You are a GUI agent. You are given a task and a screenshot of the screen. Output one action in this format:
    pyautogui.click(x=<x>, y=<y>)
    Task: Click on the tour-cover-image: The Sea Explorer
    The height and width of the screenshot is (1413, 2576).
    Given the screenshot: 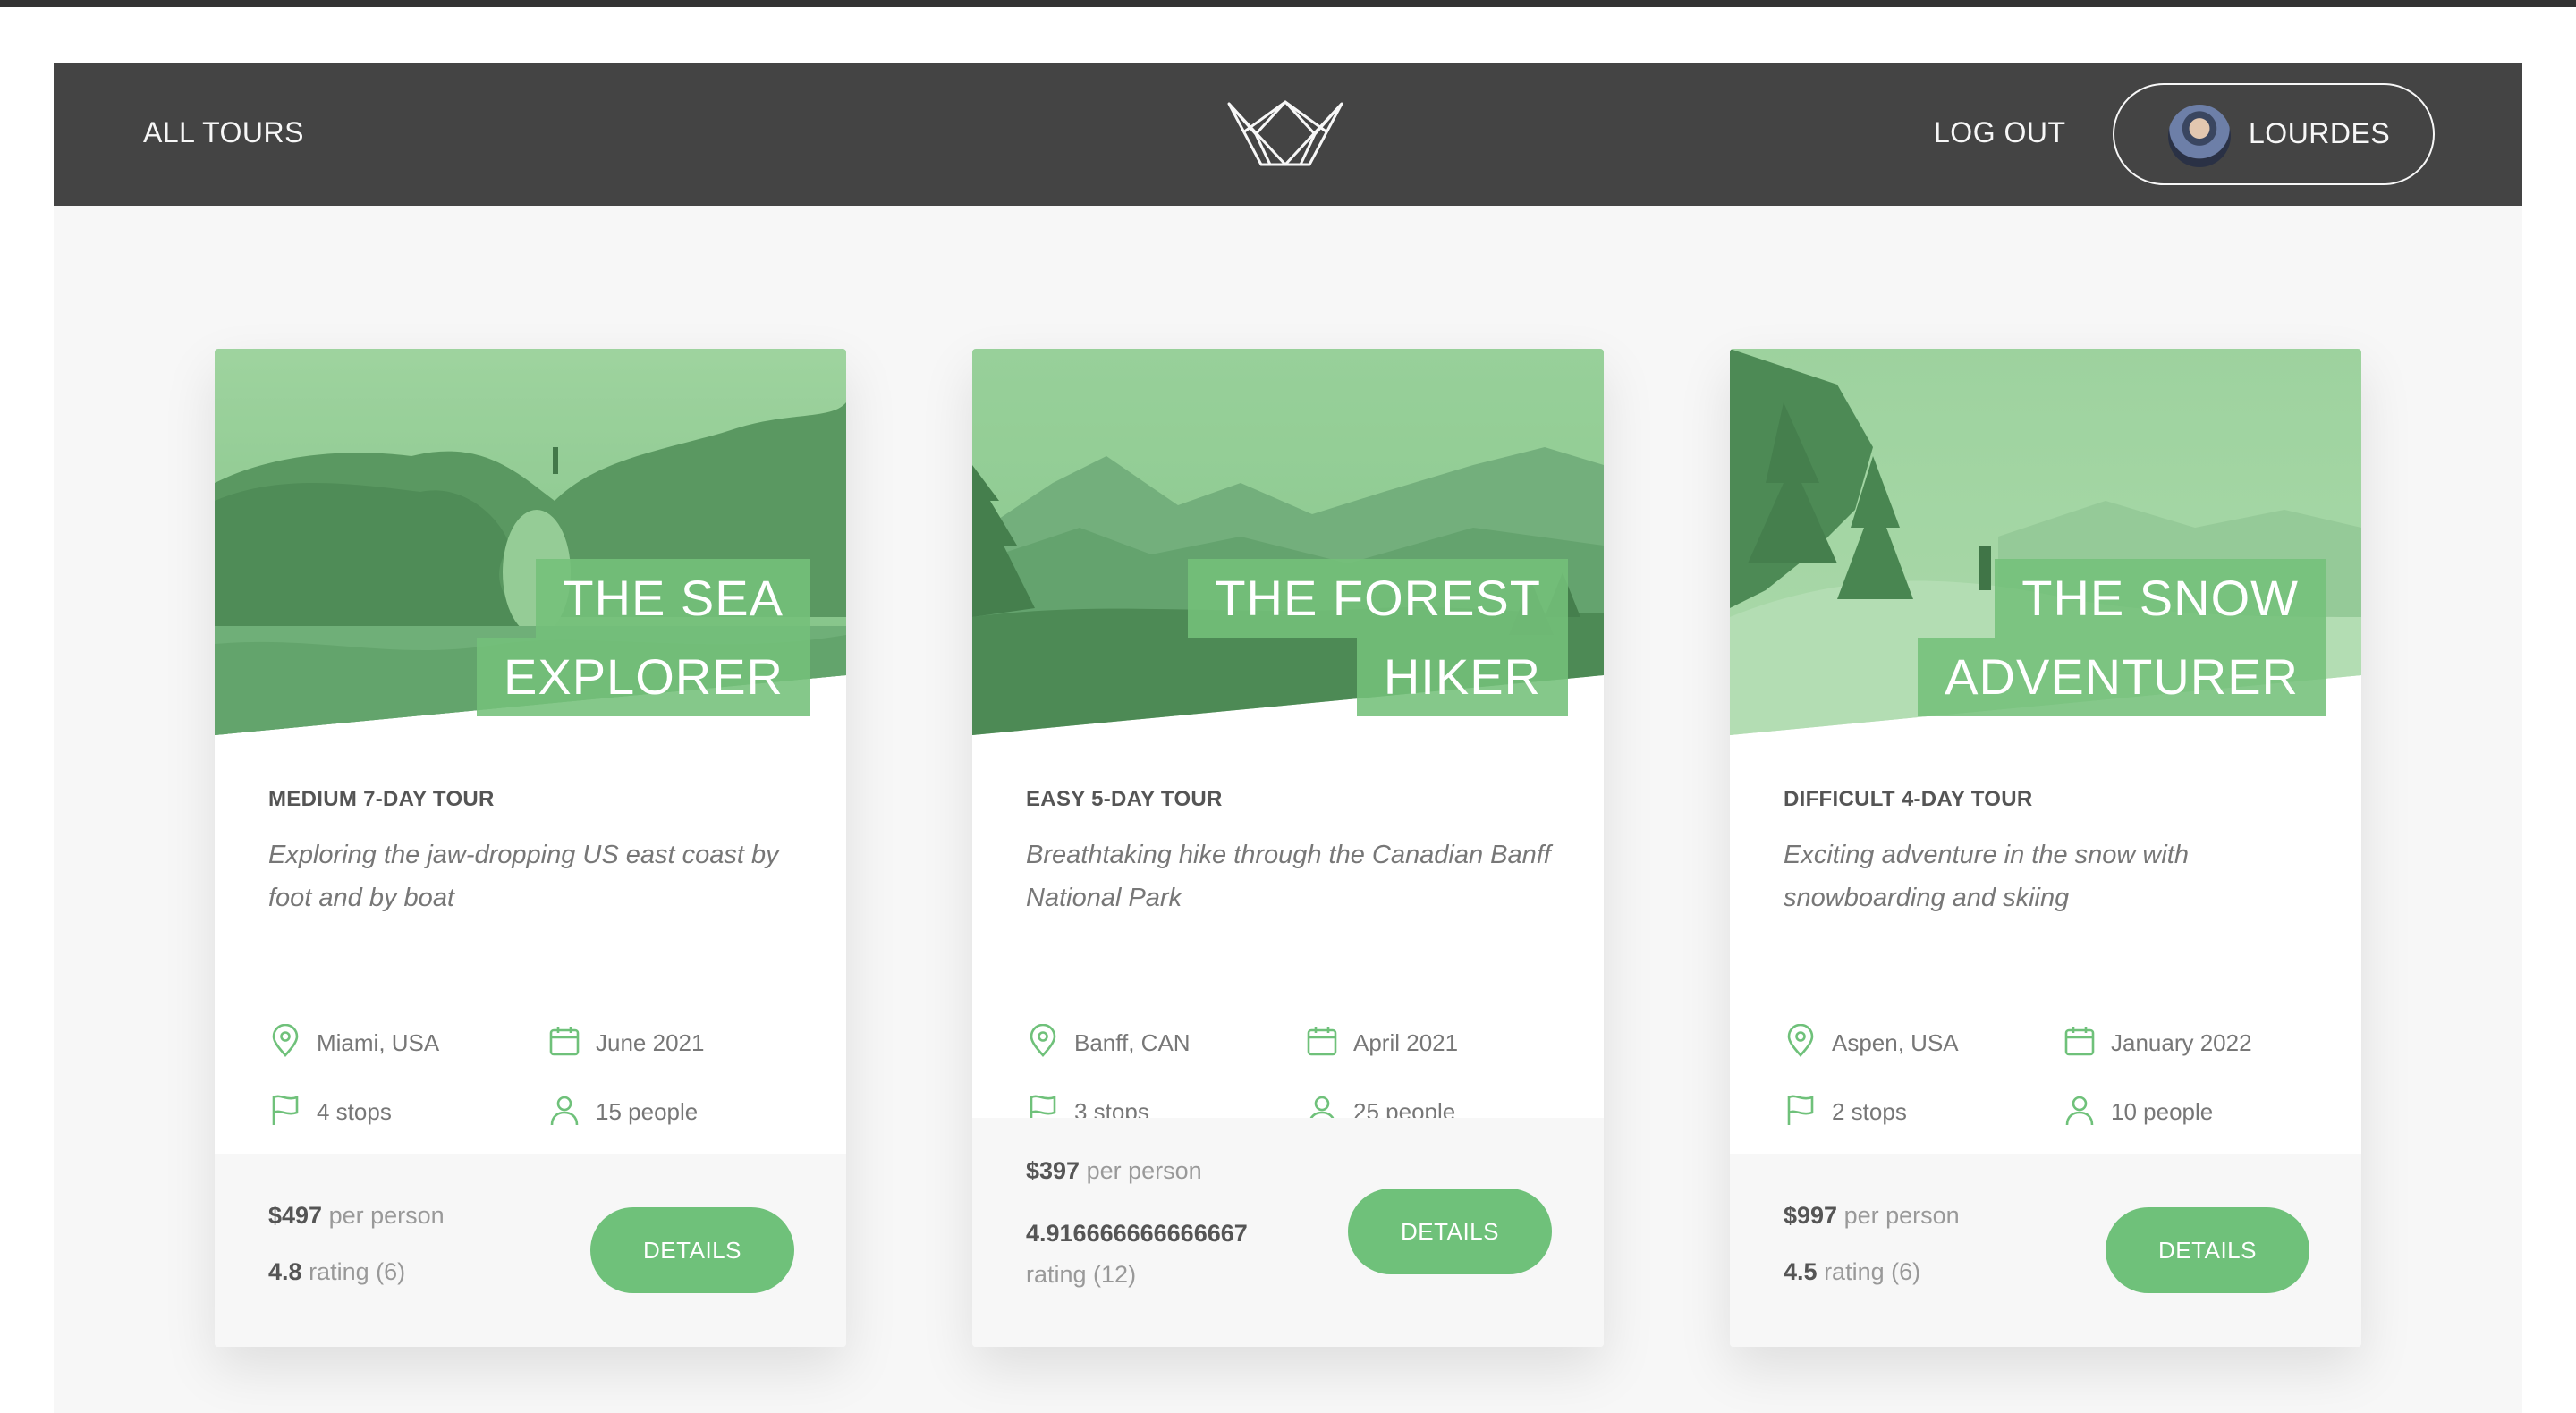 What is the action you would take?
    pyautogui.click(x=530, y=542)
    